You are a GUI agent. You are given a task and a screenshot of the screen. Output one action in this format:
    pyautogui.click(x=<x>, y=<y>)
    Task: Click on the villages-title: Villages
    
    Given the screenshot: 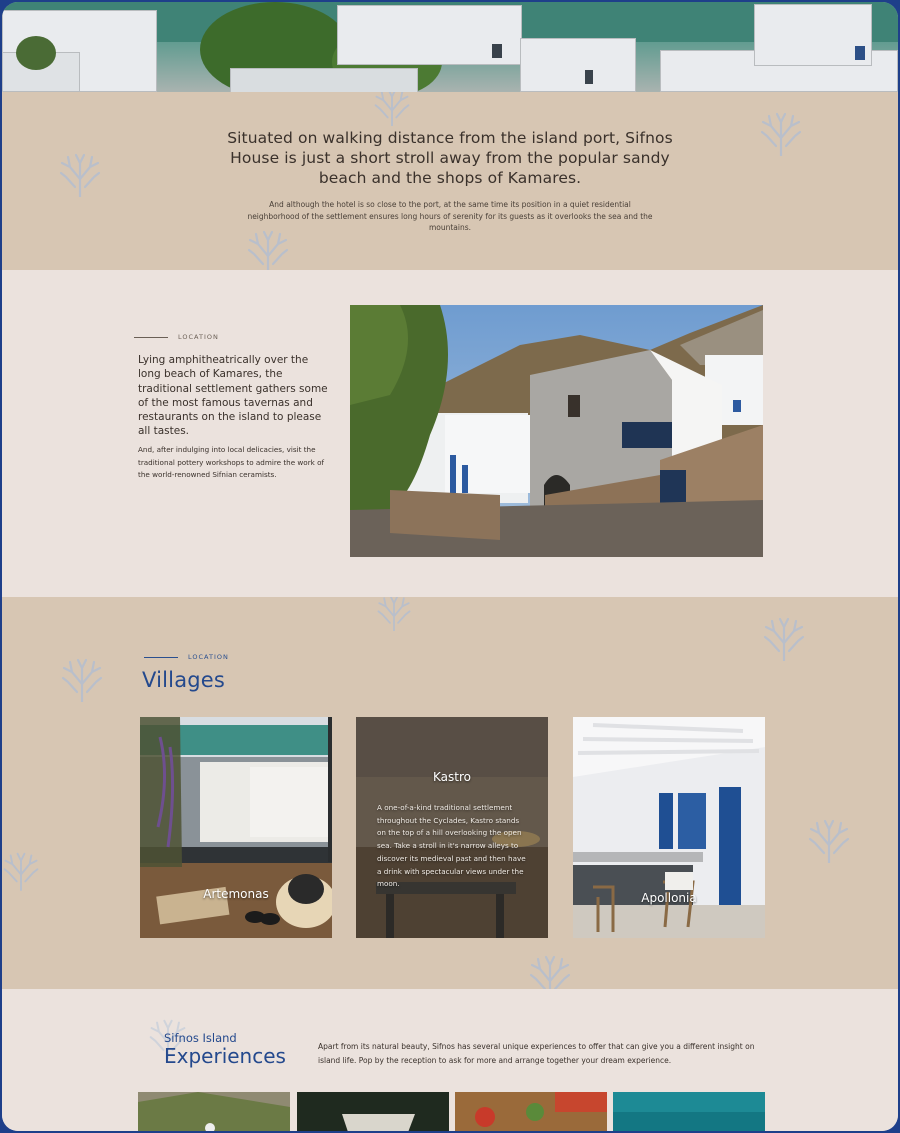 What is the action you would take?
    pyautogui.click(x=184, y=680)
    